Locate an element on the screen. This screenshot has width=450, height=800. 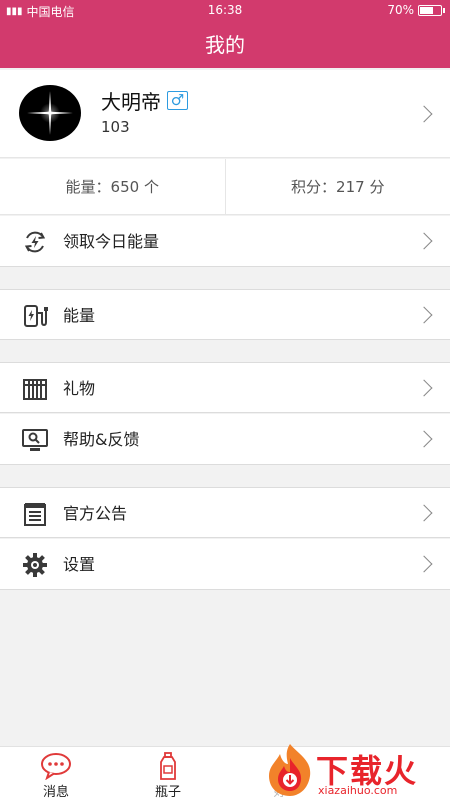
help-feedback-item: 帮助&反馈 is located at coordinates (225, 439).